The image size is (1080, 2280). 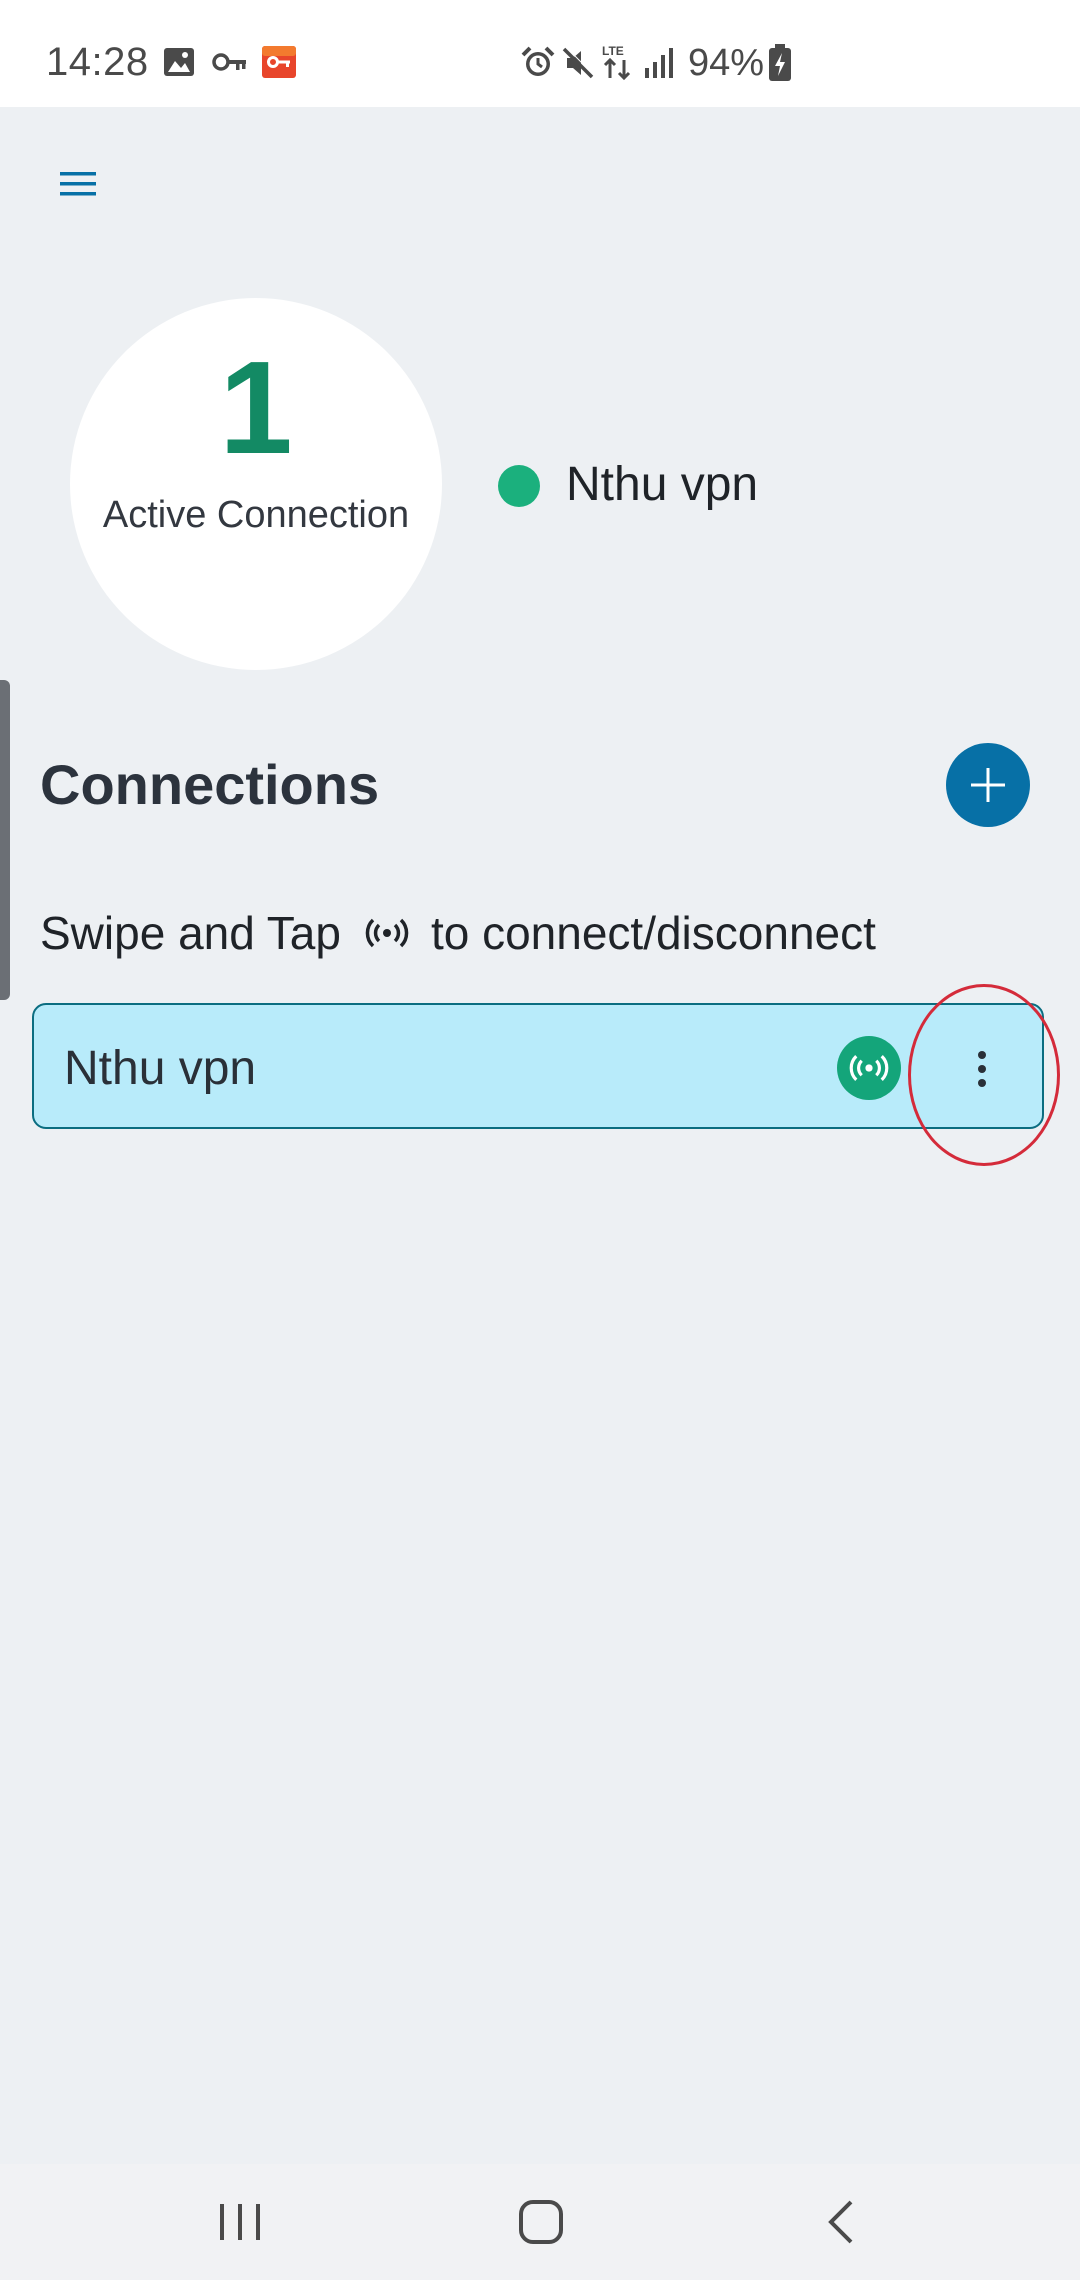 I want to click on status-time: 14:28, so click(x=97, y=62).